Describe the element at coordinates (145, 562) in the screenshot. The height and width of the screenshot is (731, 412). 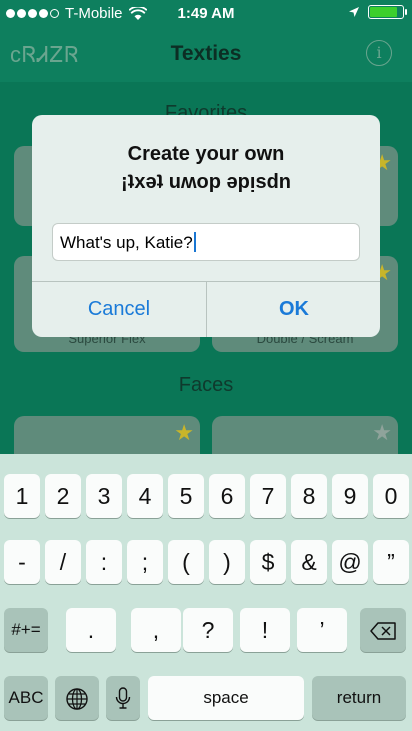
I see `key-semicolon: ;` at that location.